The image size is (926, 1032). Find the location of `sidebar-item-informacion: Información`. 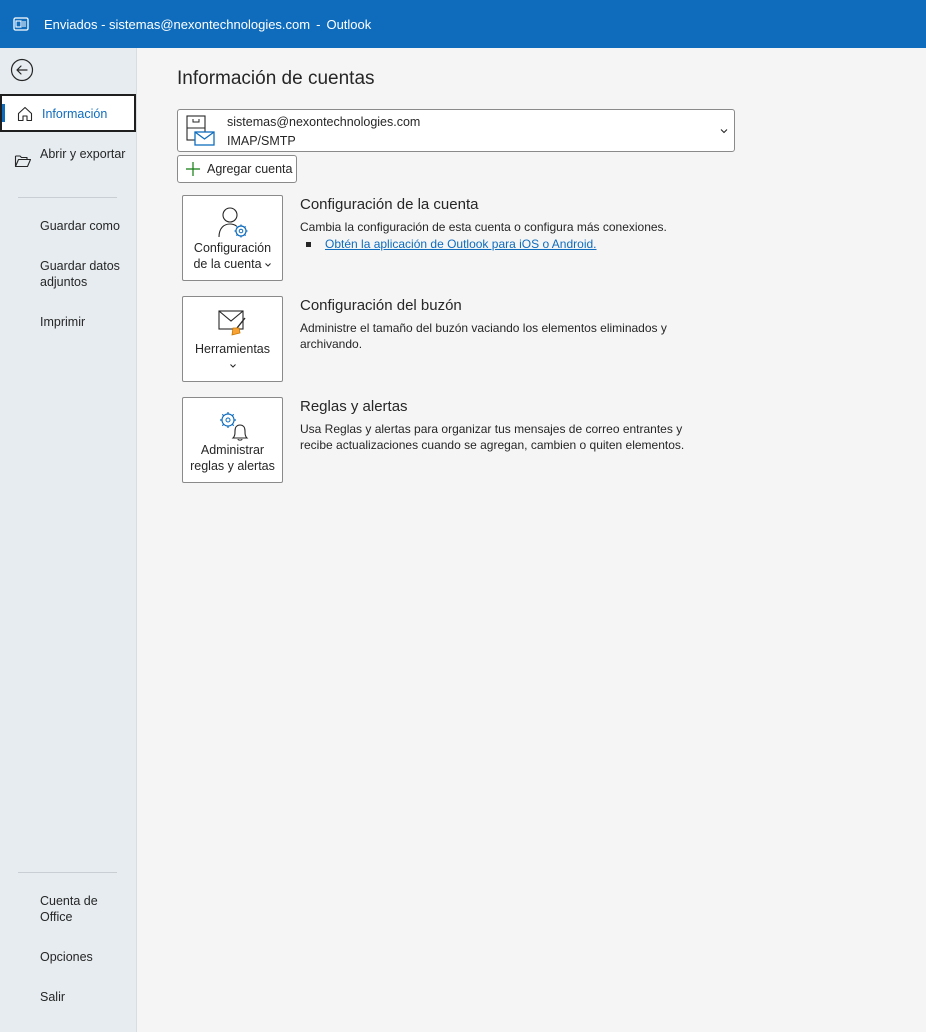

sidebar-item-informacion: Información is located at coordinates (68, 113).